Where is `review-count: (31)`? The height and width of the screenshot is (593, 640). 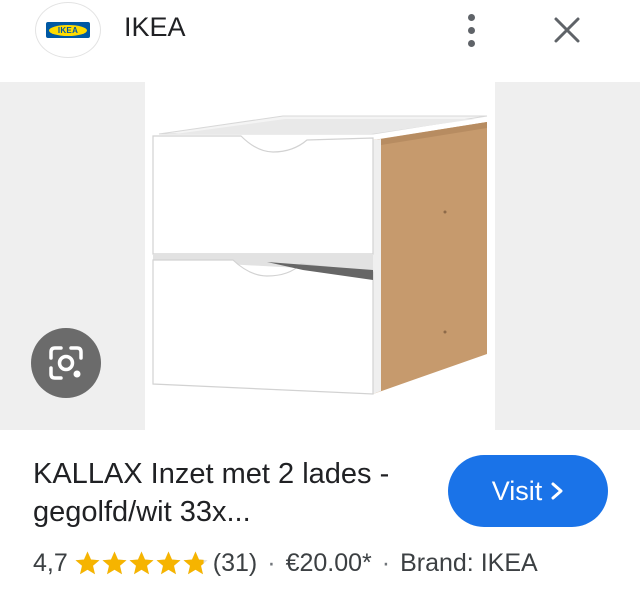 review-count: (31) is located at coordinates (235, 562).